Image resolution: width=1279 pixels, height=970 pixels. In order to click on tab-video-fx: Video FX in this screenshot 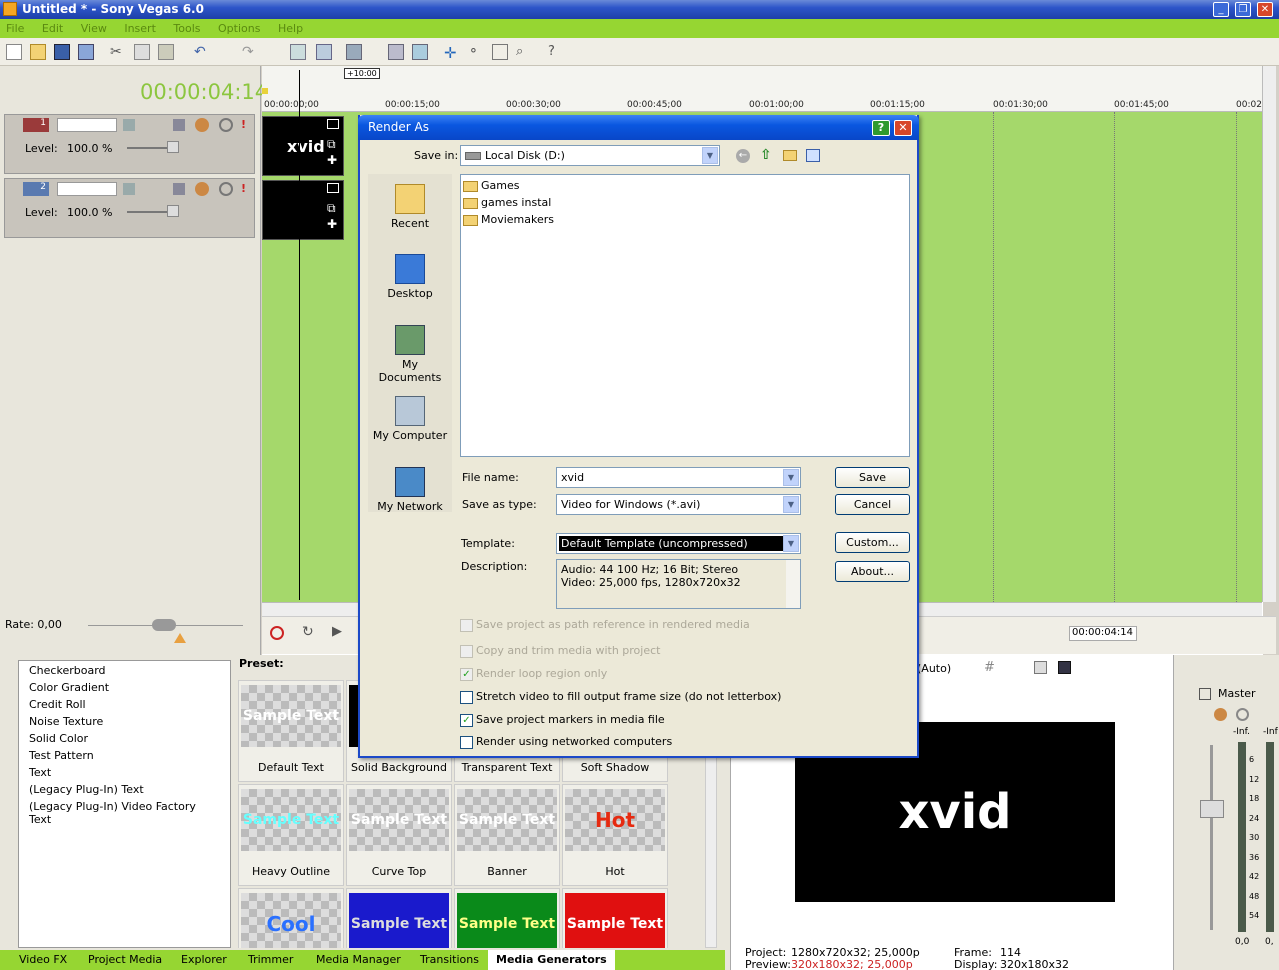, I will do `click(43, 959)`.